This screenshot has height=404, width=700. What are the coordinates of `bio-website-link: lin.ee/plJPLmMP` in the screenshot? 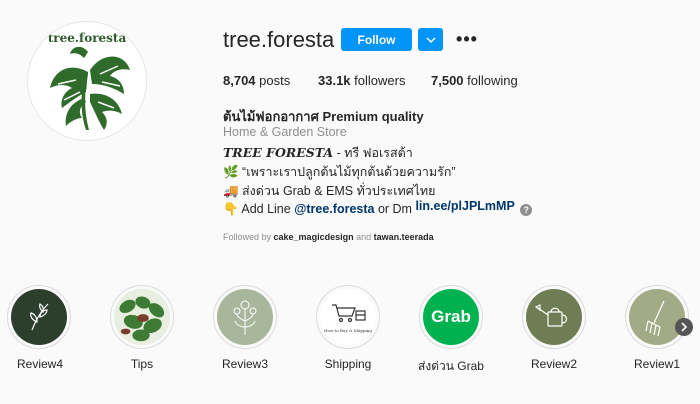 It's located at (464, 206).